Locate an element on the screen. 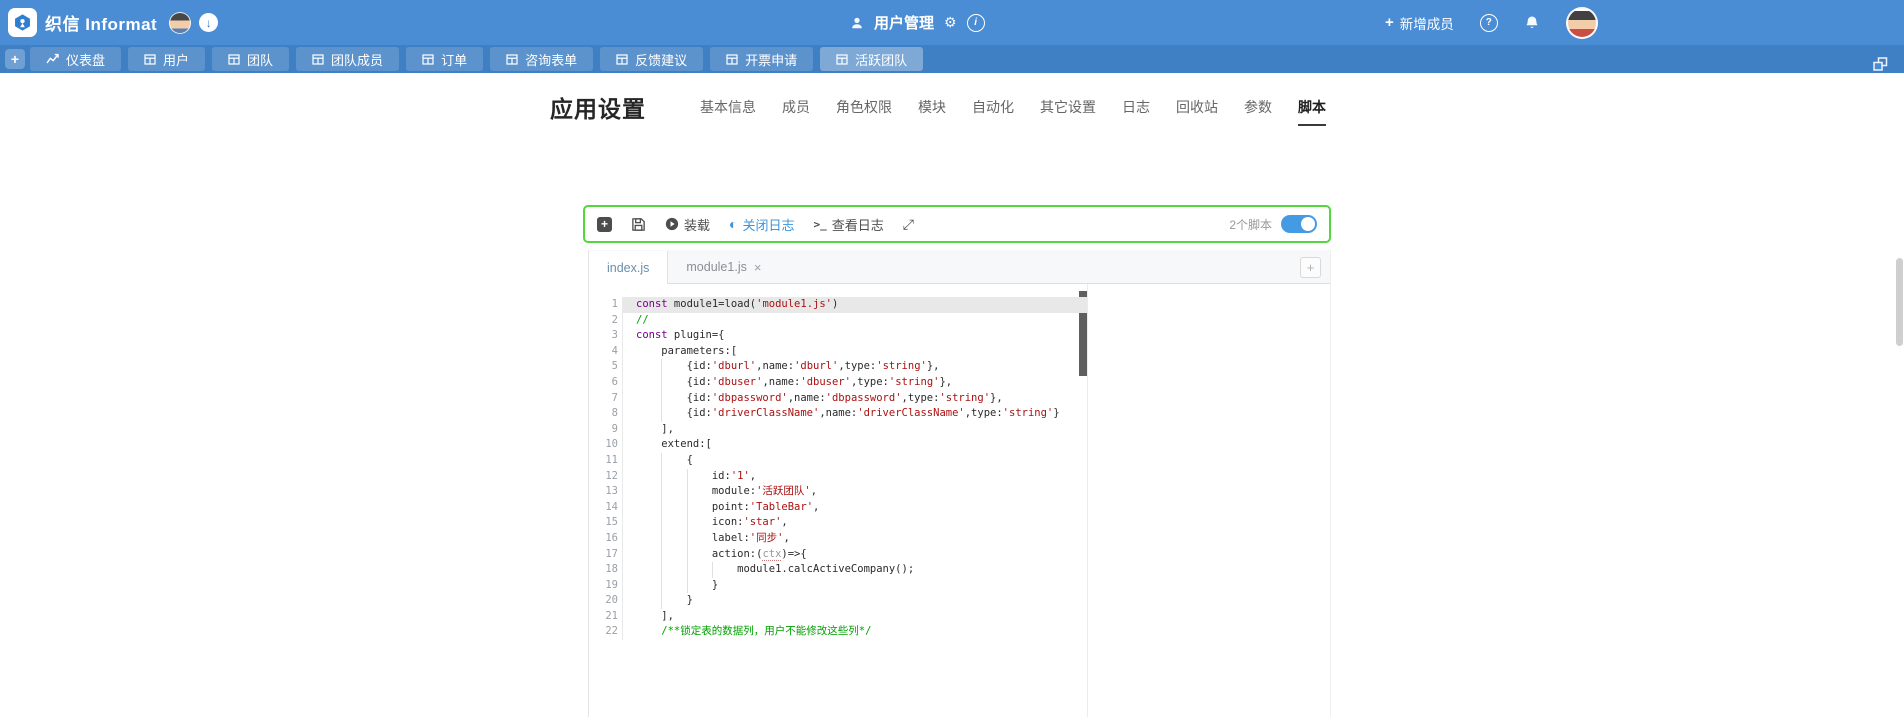 The width and height of the screenshot is (1904, 717). code-line: 18 module1.calcActiveCompany(); is located at coordinates (838, 570).